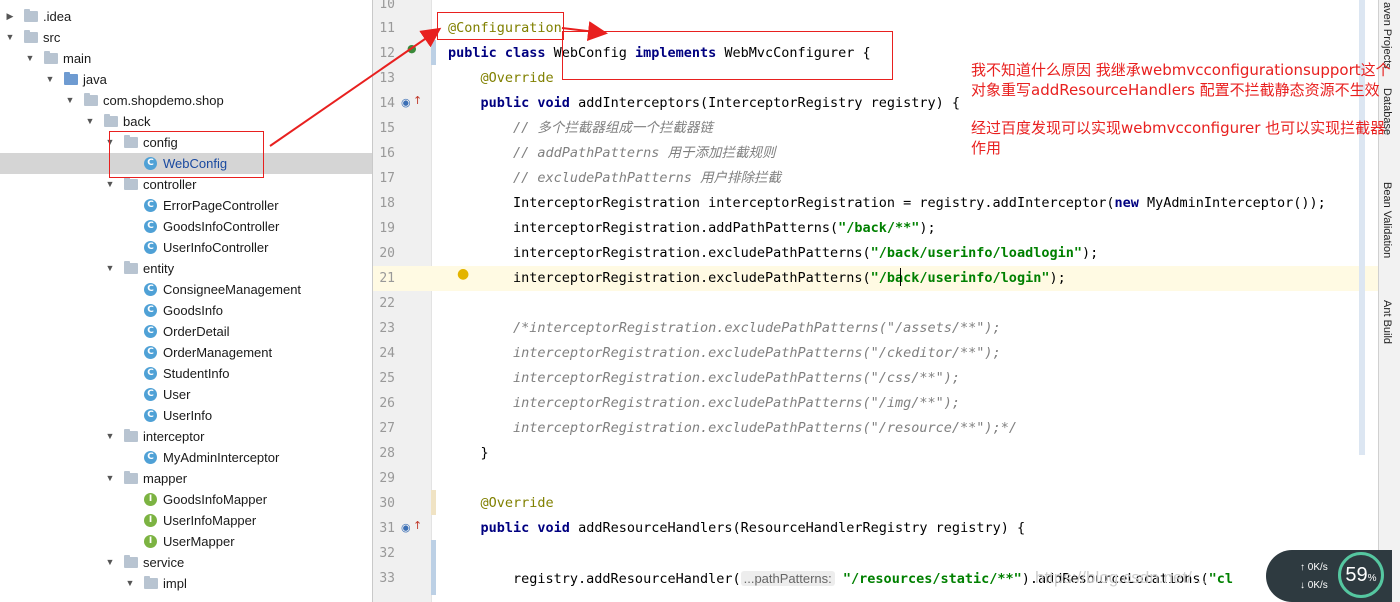  What do you see at coordinates (584, 31) in the screenshot?
I see `arrow-to-implements` at bounding box center [584, 31].